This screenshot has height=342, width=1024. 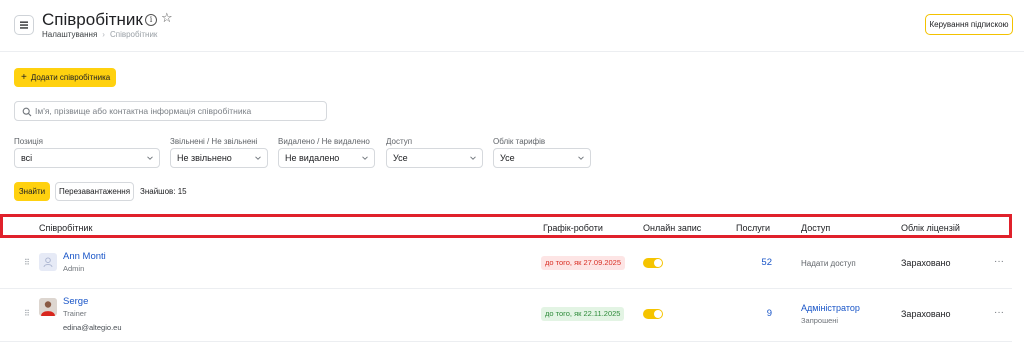 What do you see at coordinates (542, 158) in the screenshot?
I see `filter-tariff-select: Усе` at bounding box center [542, 158].